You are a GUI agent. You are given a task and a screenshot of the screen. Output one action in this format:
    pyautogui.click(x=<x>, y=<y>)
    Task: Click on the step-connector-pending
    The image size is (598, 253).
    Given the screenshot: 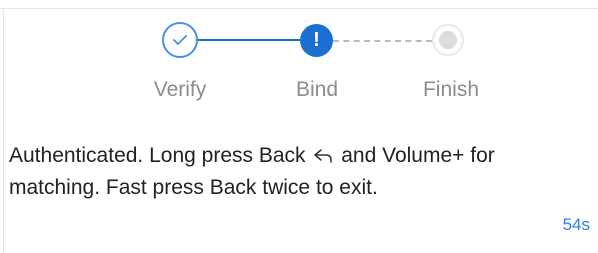 What is the action you would take?
    pyautogui.click(x=382, y=41)
    